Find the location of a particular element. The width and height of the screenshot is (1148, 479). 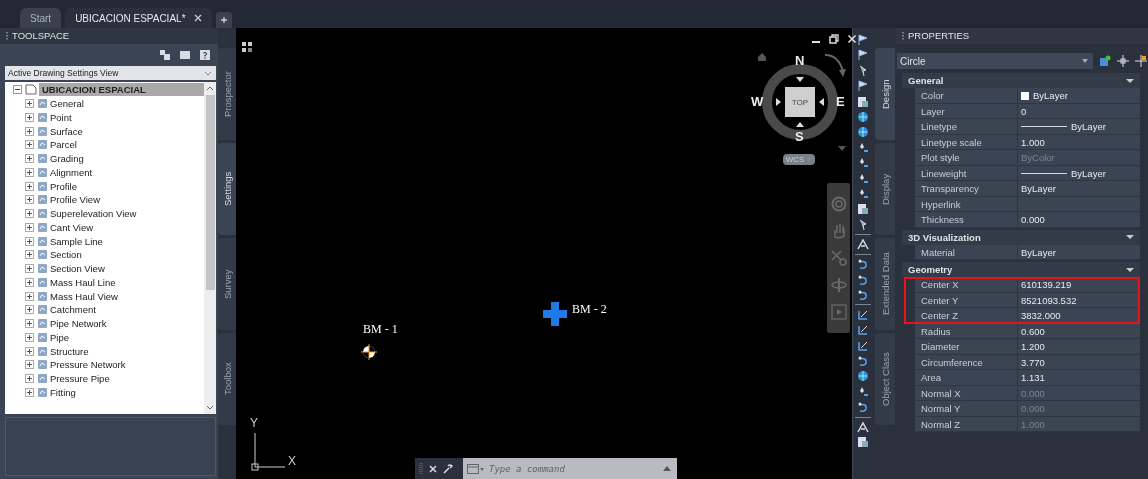

property-value: 8521093.532 is located at coordinates (1049, 300).